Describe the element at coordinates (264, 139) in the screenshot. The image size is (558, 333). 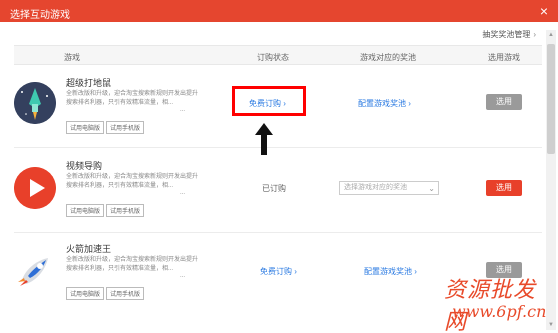
I see `annotation-arrow-up-icon` at that location.